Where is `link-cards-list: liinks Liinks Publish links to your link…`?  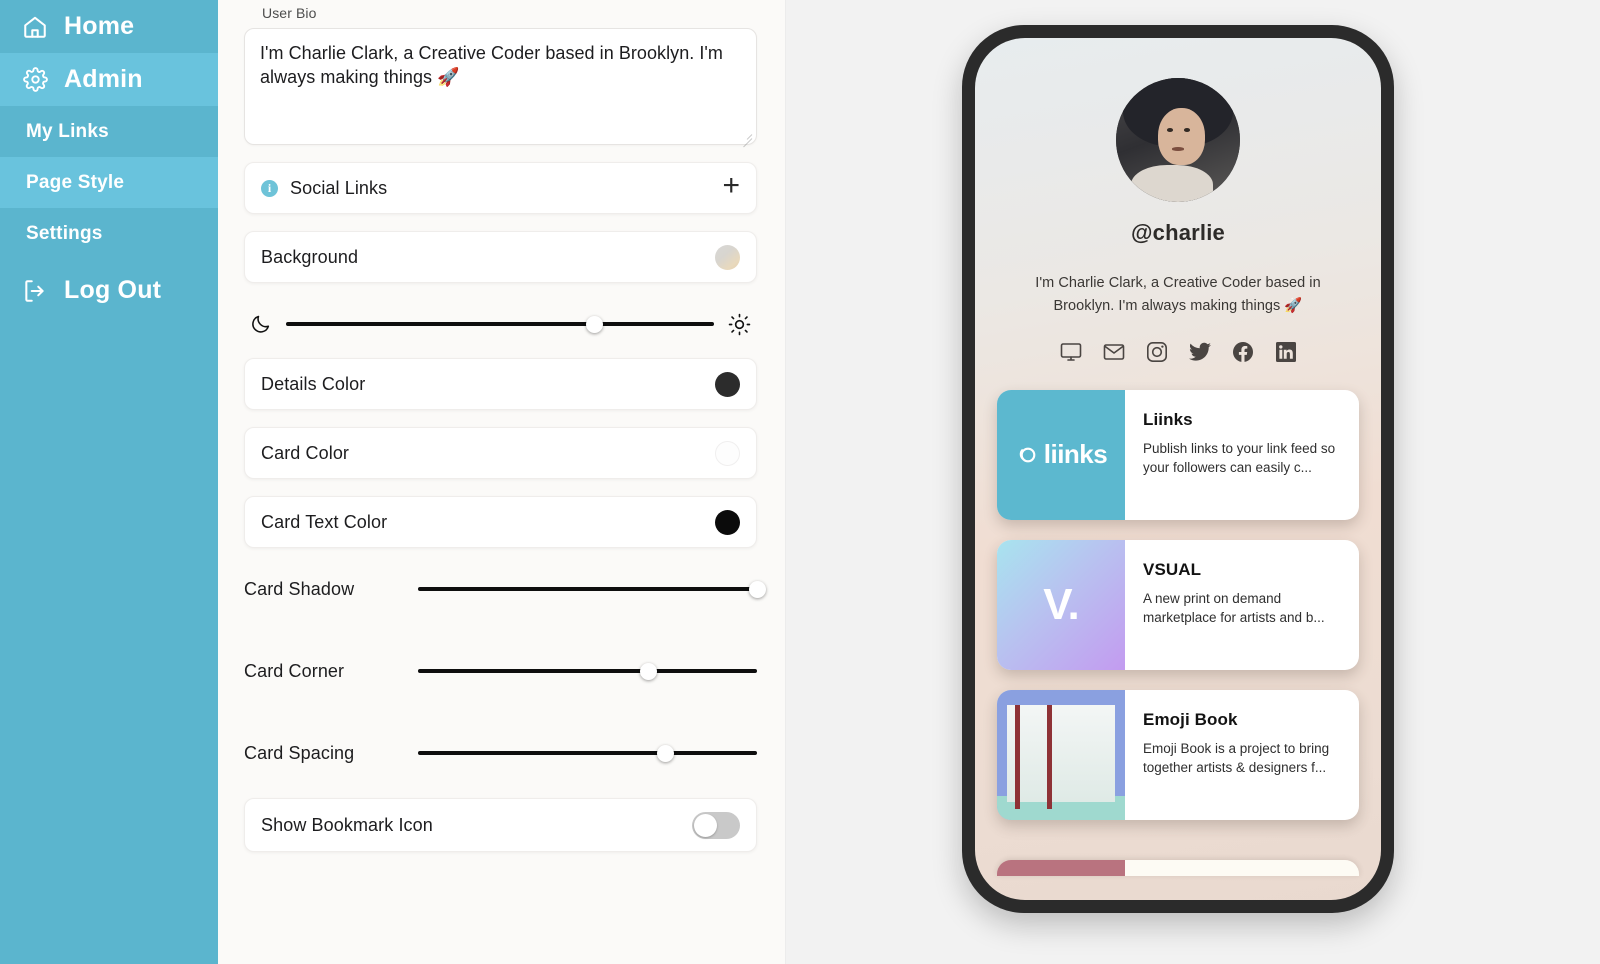 link-cards-list: liinks Liinks Publish links to your link… is located at coordinates (1178, 632).